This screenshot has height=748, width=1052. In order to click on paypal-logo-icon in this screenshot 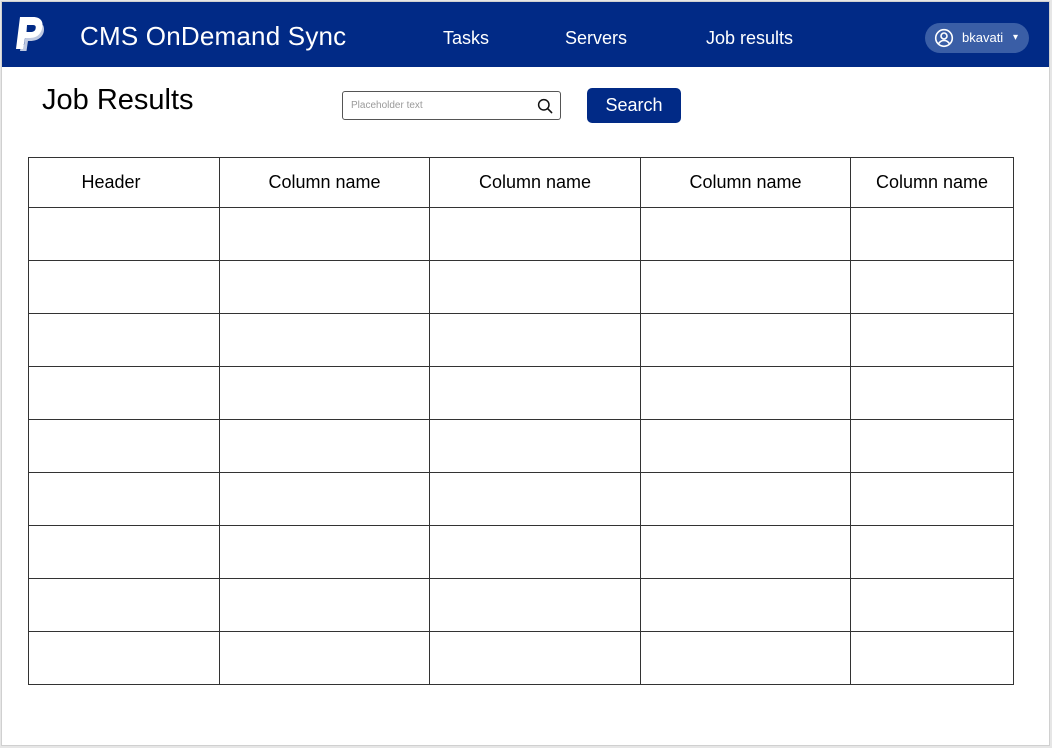, I will do `click(30, 34)`.